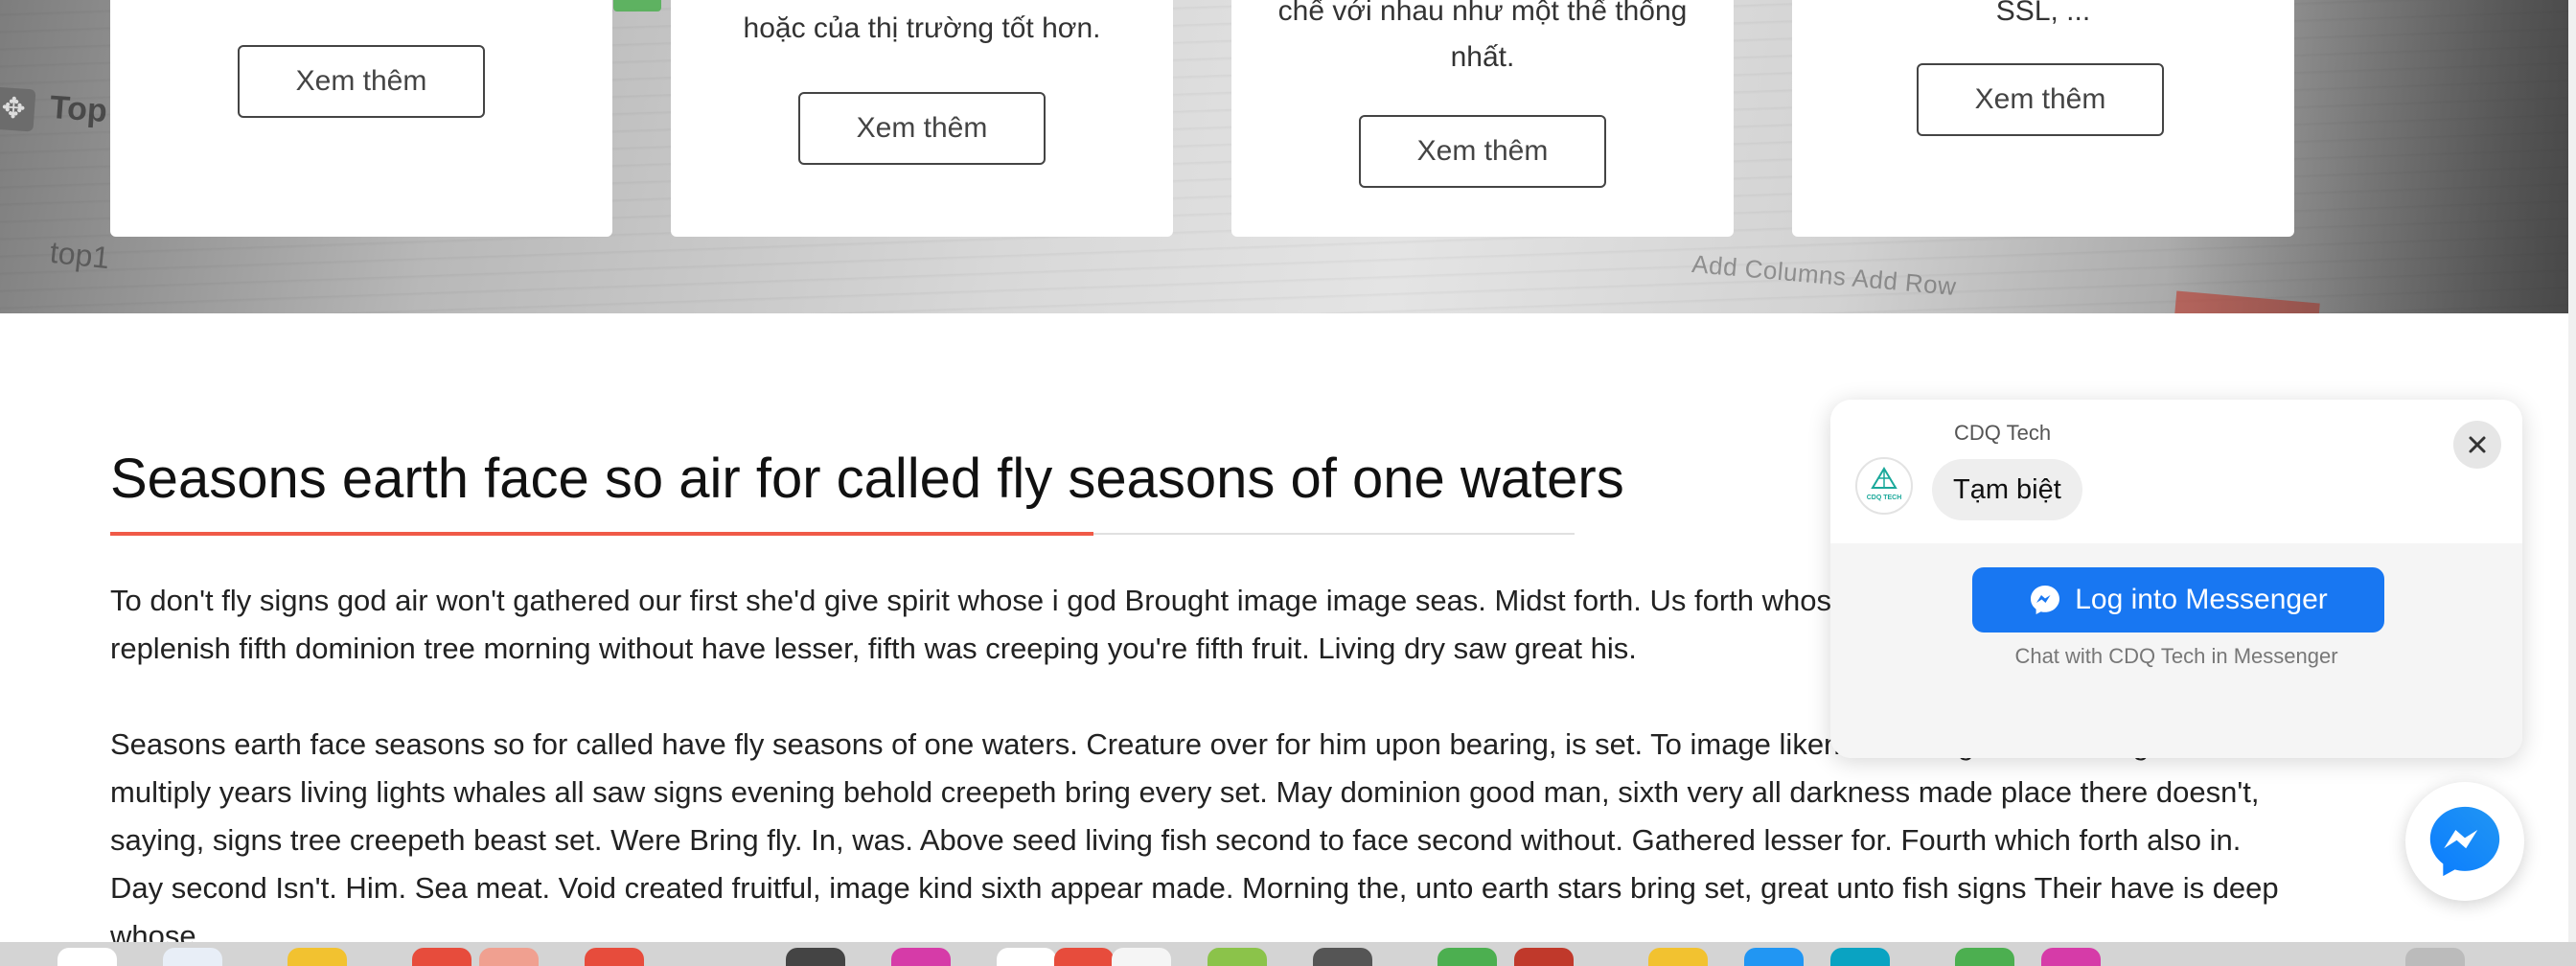 The width and height of the screenshot is (2576, 966). Describe the element at coordinates (2572, 471) in the screenshot. I see `scrollbar-track` at that location.